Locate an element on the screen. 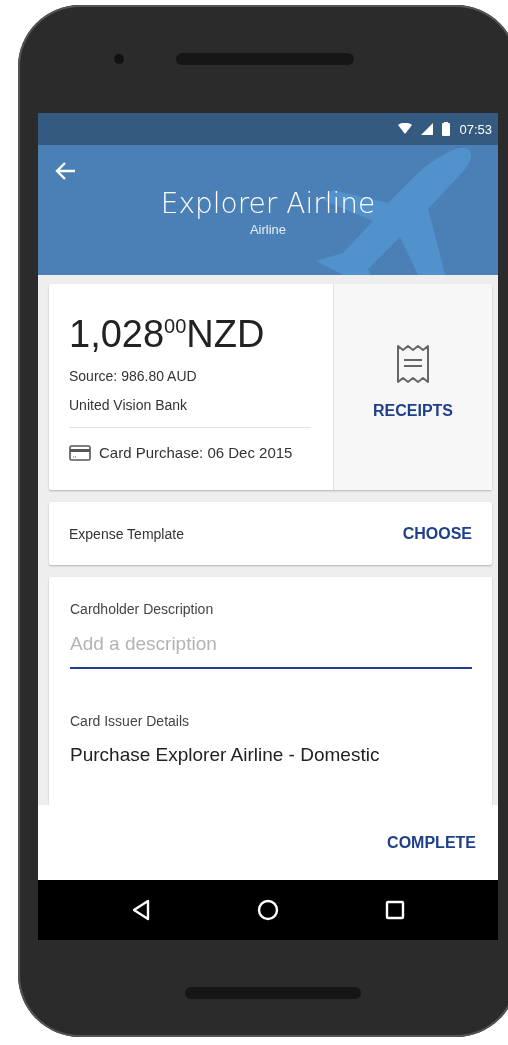  purchase-date: Card Purchase: 06 Dec 2015 is located at coordinates (196, 452).